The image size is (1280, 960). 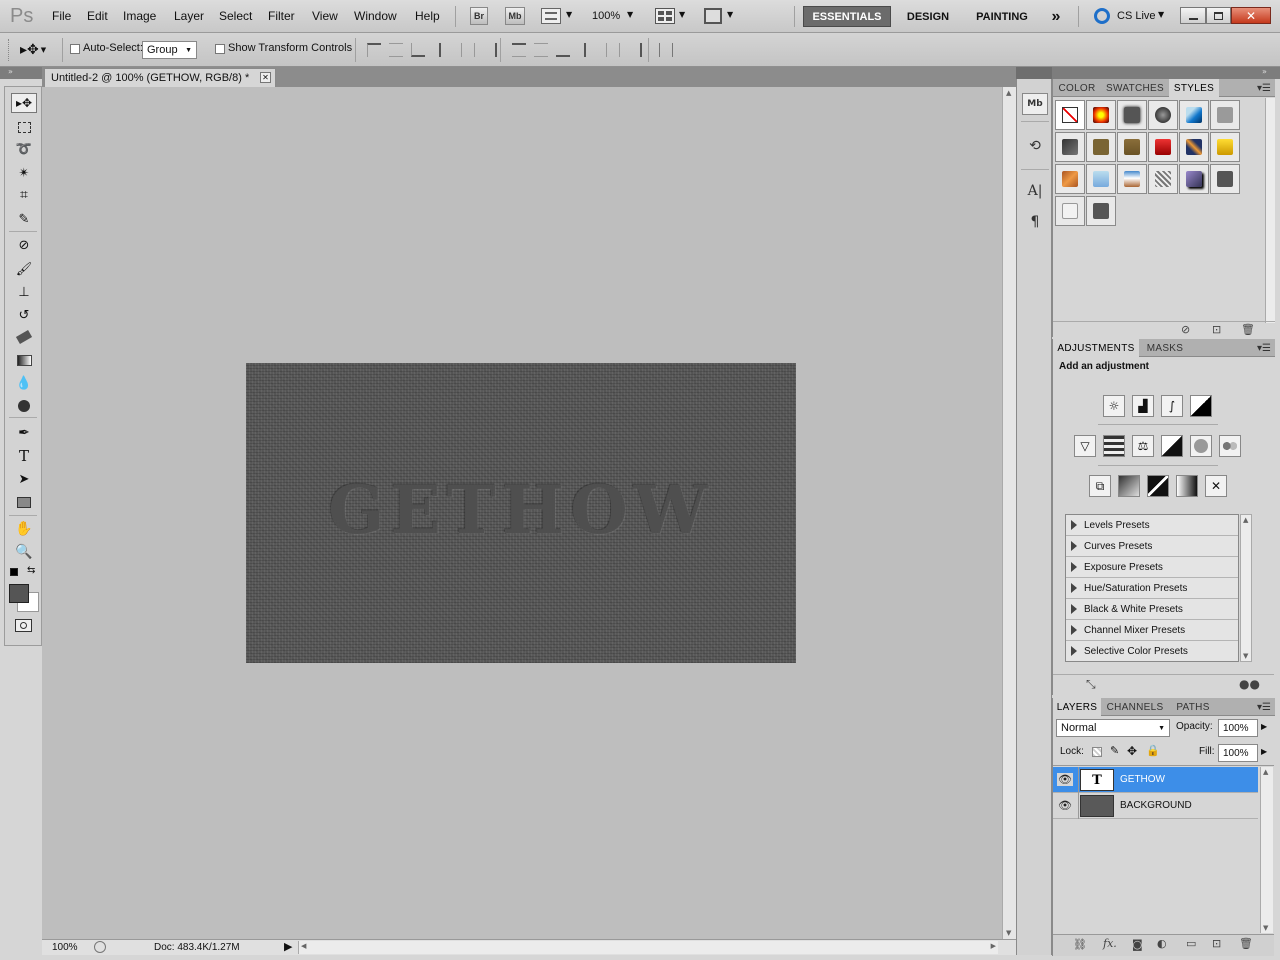 I want to click on new-layer-icon: ⊡, so click(x=1216, y=943).